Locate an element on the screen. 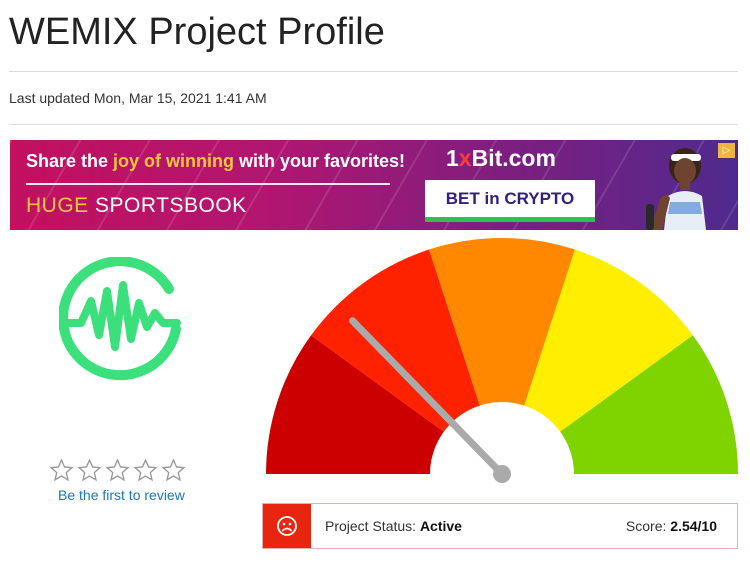  project-score: Score: 2.54/10 is located at coordinates (671, 526).